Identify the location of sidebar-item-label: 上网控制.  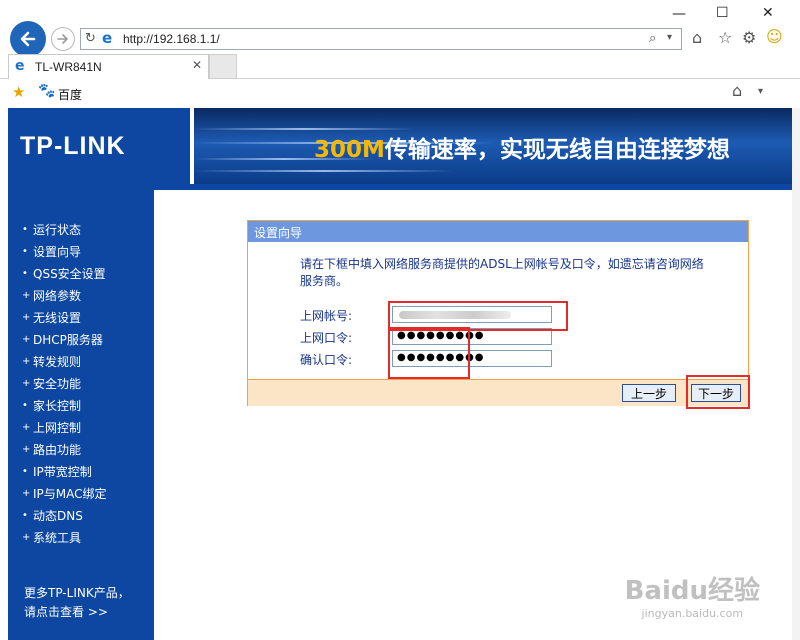
(57, 427).